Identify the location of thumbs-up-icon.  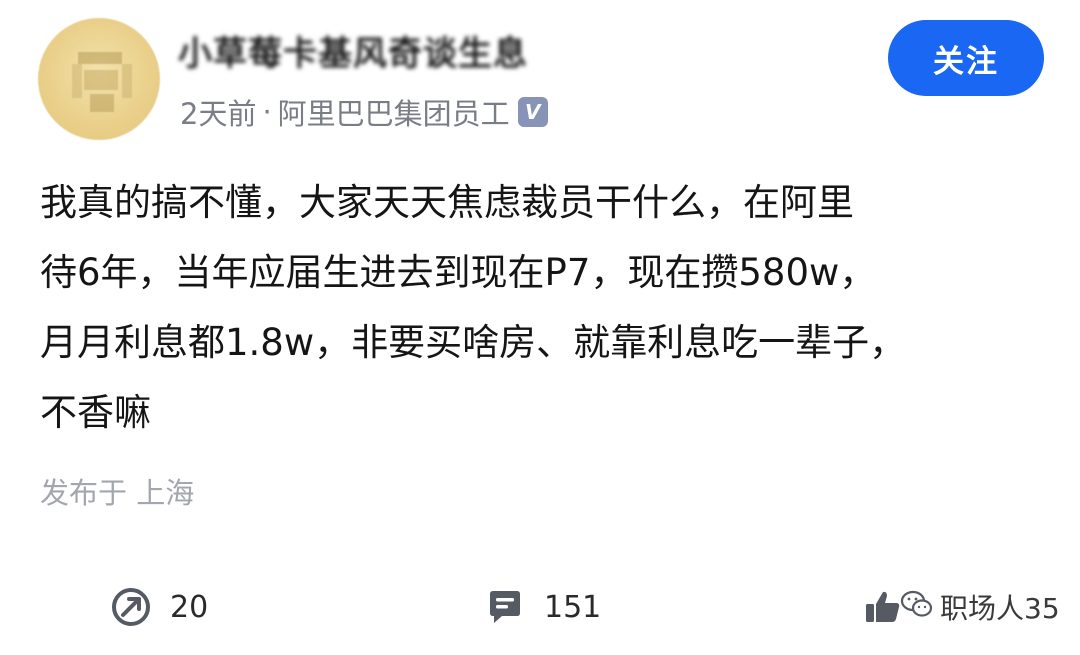
(883, 607).